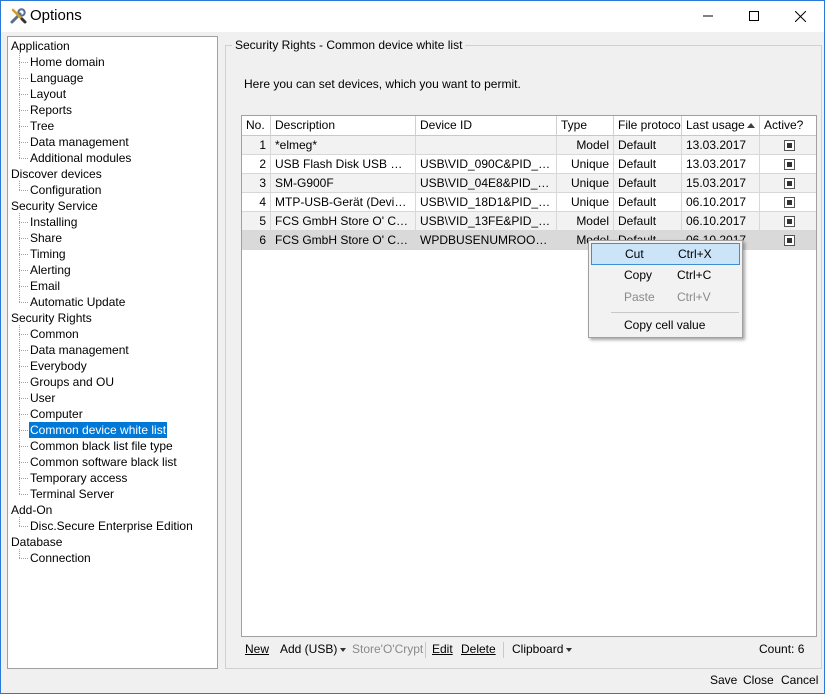 This screenshot has height=694, width=825. I want to click on save-button: Save, so click(723, 680).